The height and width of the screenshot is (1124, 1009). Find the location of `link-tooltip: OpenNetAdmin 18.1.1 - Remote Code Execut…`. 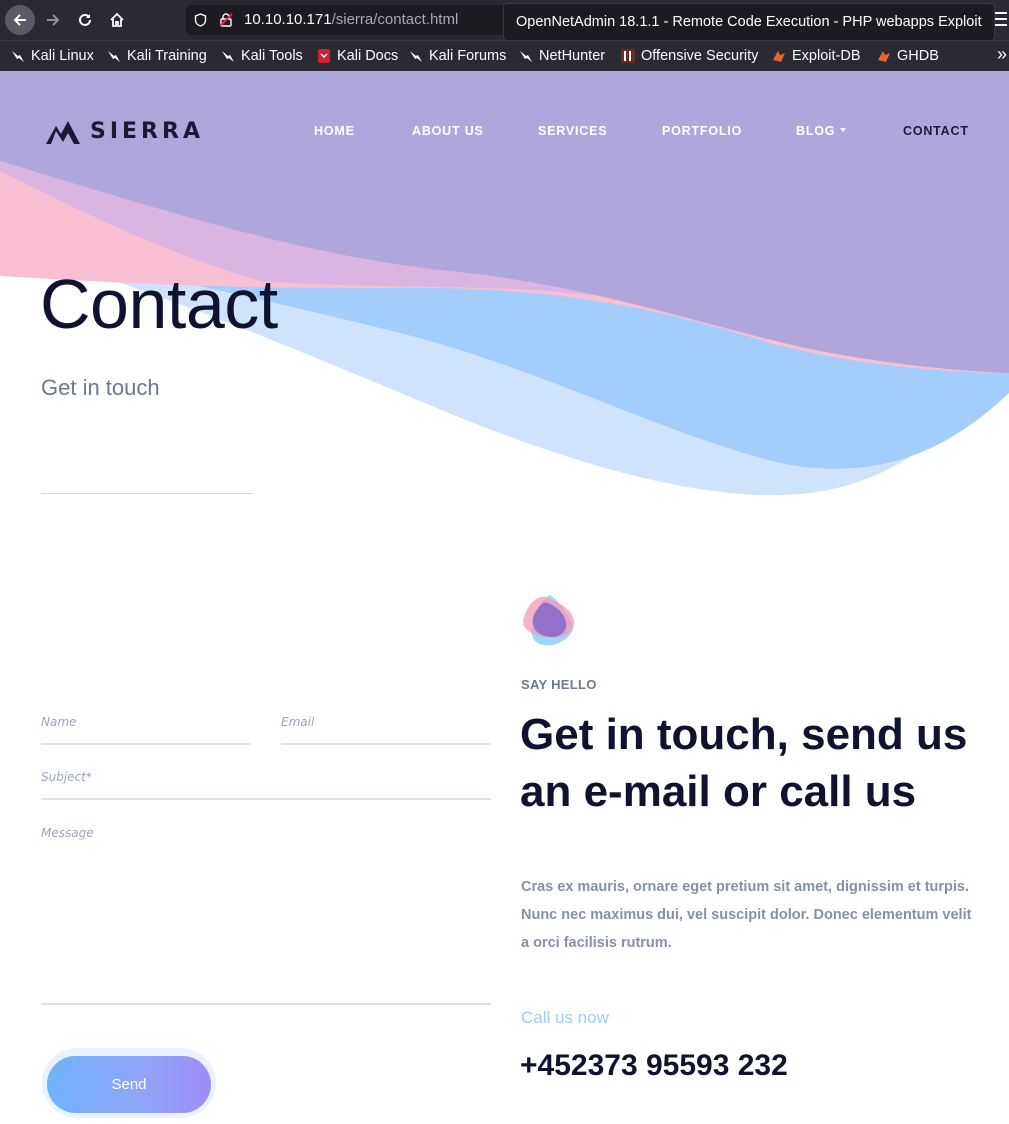

link-tooltip: OpenNetAdmin 18.1.1 - Remote Code Execut… is located at coordinates (749, 22).